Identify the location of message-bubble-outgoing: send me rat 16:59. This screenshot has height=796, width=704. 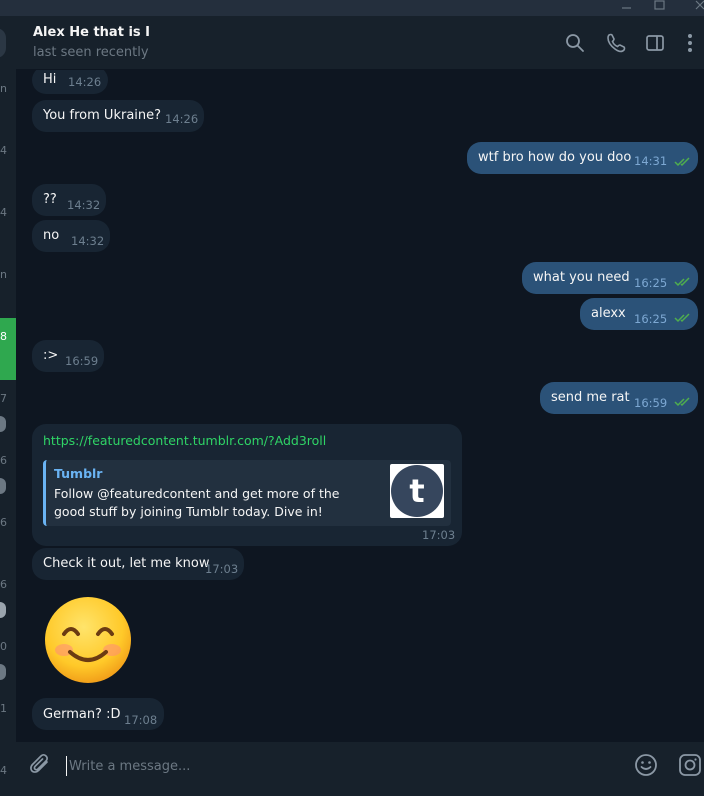
(619, 398).